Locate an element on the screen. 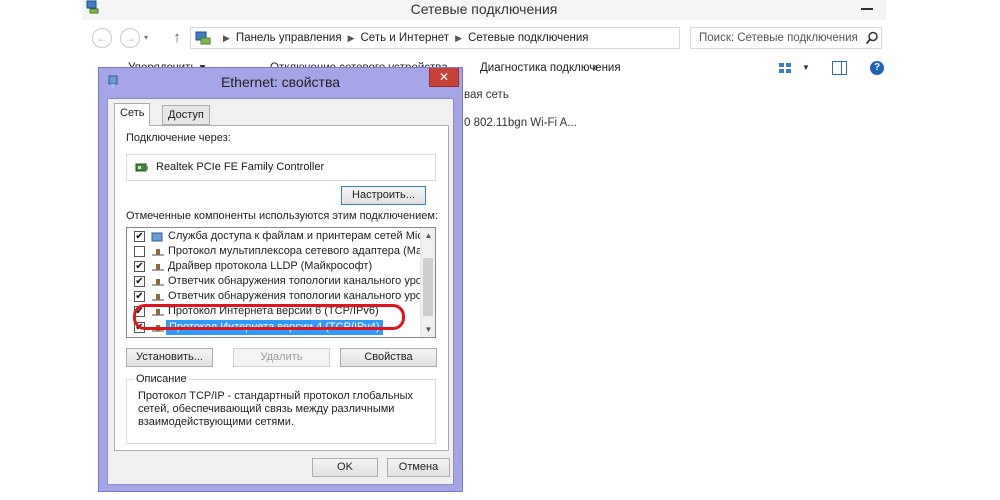  close-button: ✕ is located at coordinates (444, 77).